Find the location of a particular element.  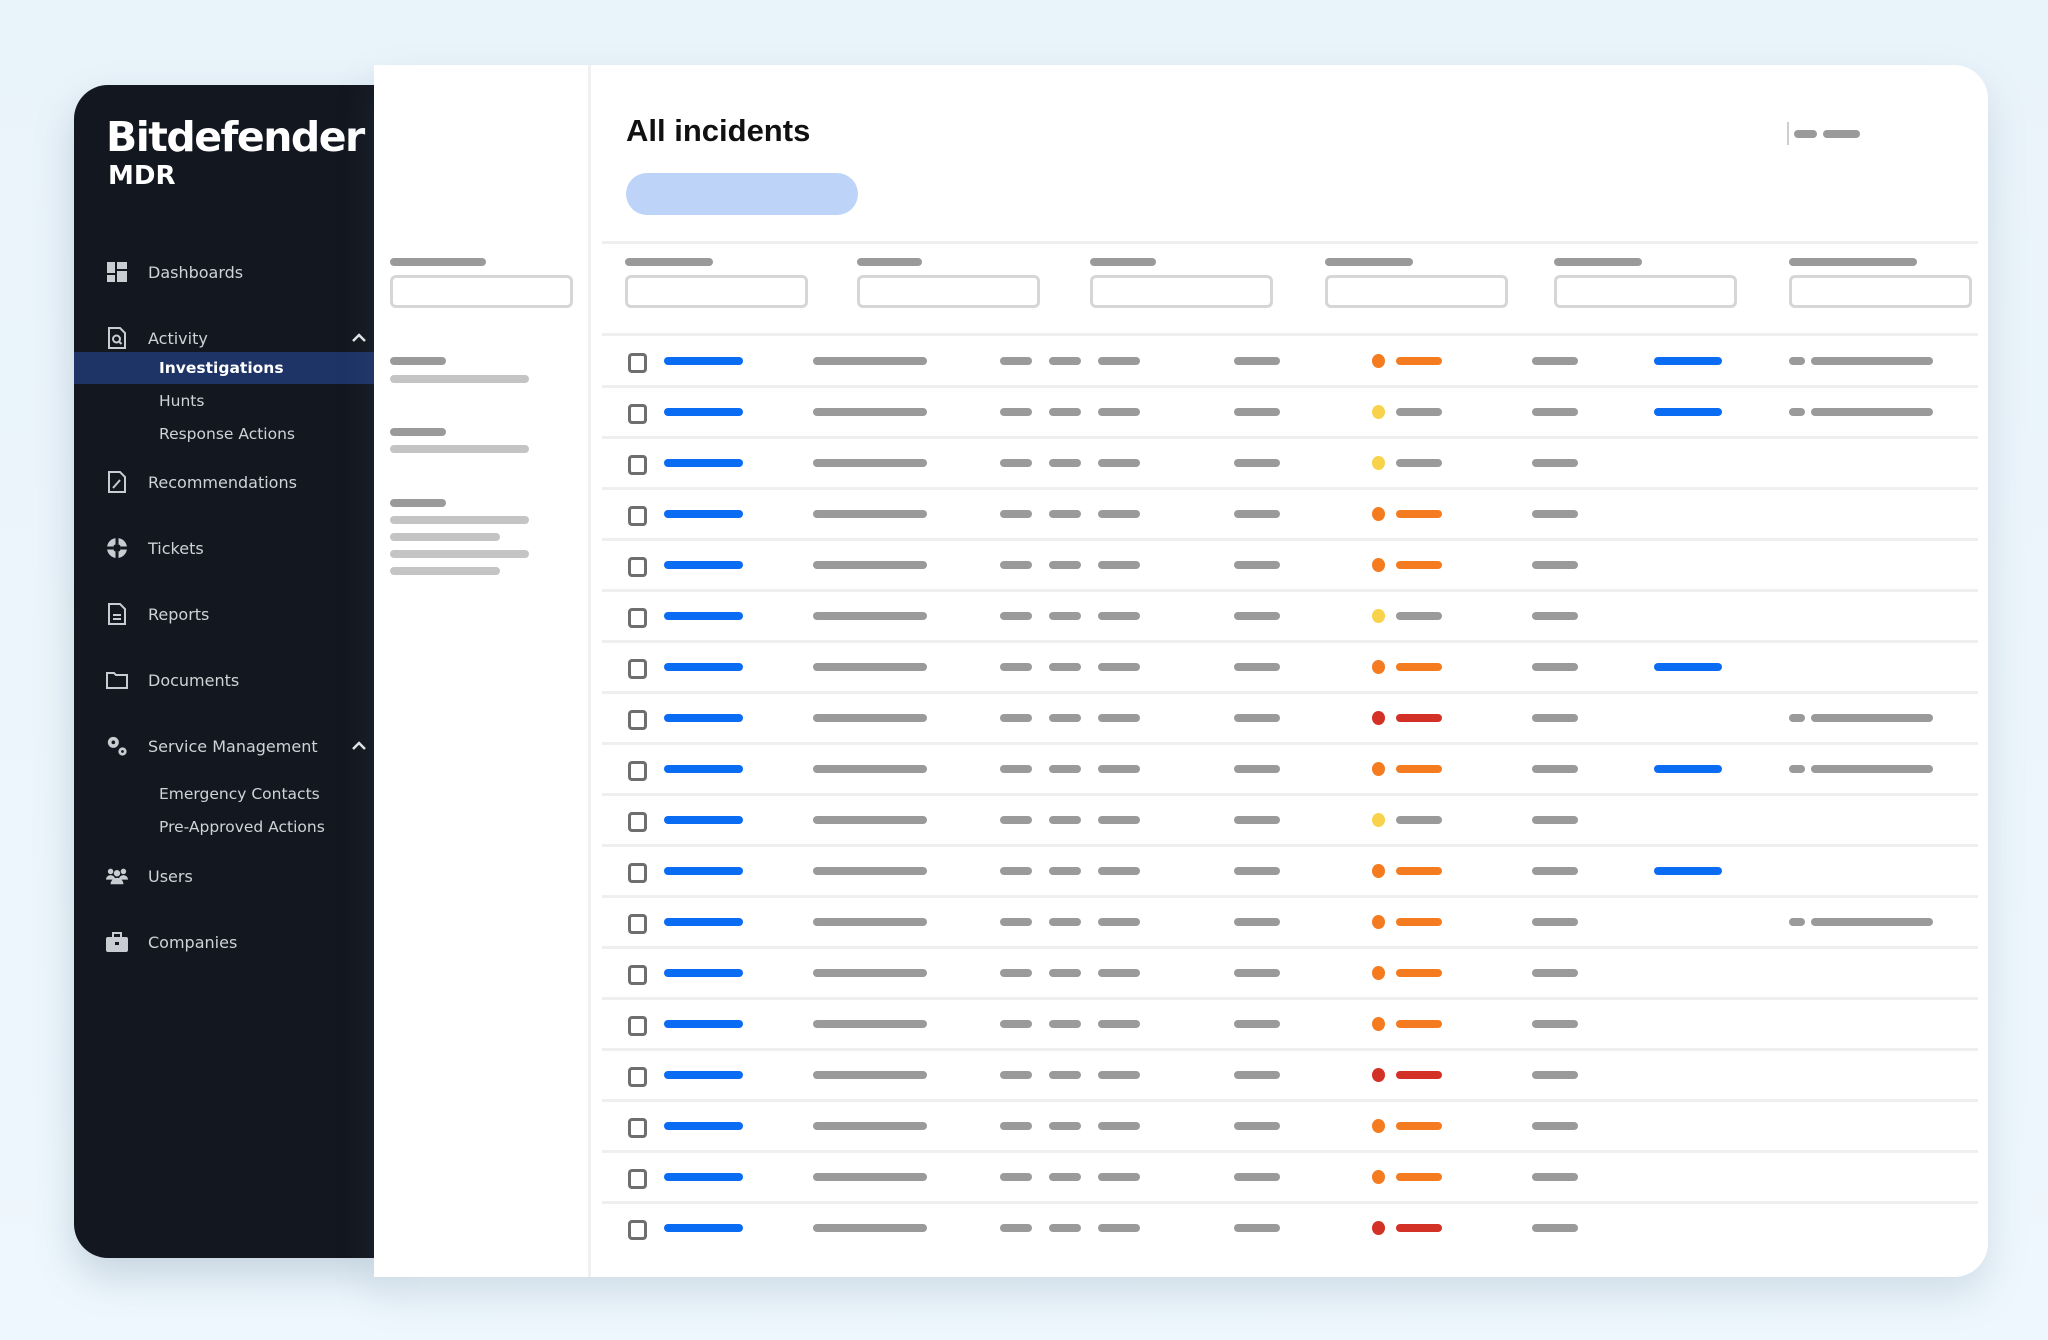

sidebar-subitem-investigations: Investigations is located at coordinates (229, 368).